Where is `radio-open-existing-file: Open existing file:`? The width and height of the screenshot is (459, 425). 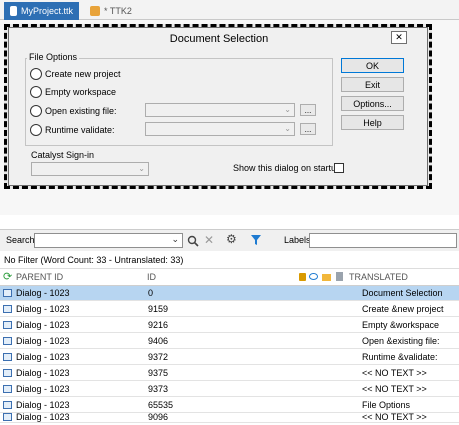 radio-open-existing-file: Open existing file: is located at coordinates (73, 111).